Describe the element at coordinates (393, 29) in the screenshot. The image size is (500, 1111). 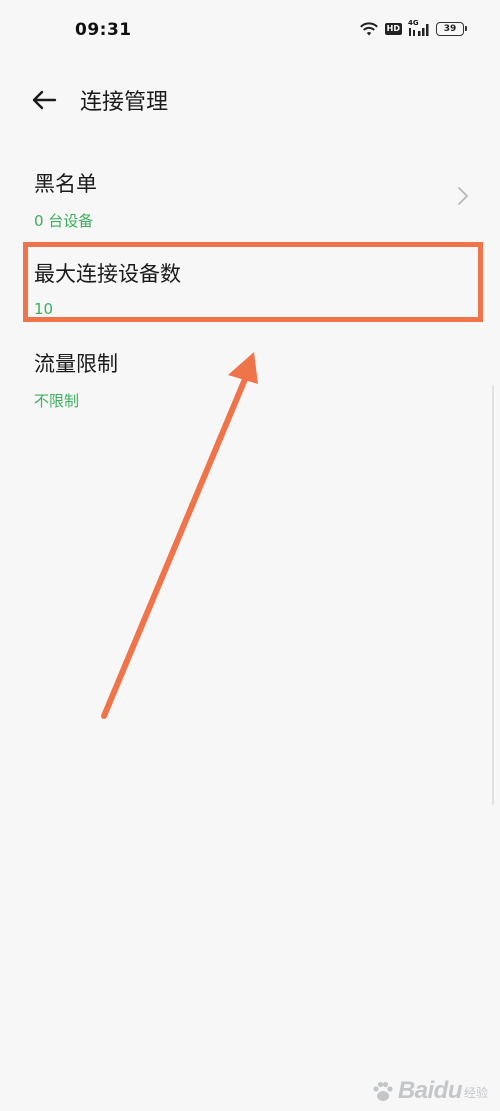
I see `hd-icon: HD` at that location.